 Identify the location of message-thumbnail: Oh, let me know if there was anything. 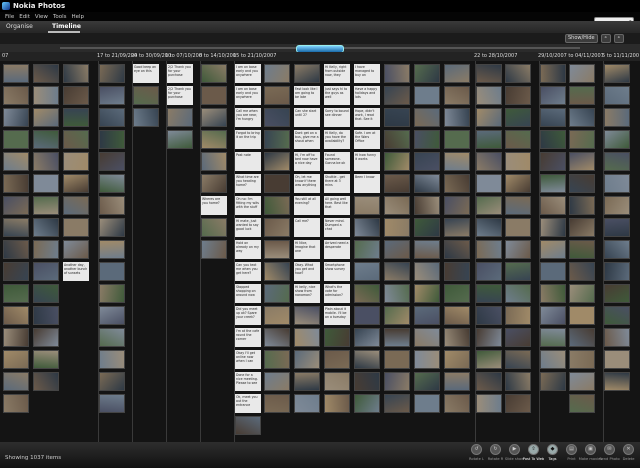
(307, 183).